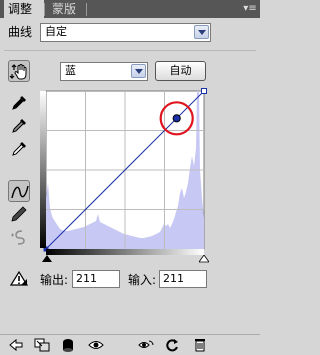 The height and width of the screenshot is (355, 320). Describe the element at coordinates (19, 214) in the screenshot. I see `pencil-draw-icon` at that location.